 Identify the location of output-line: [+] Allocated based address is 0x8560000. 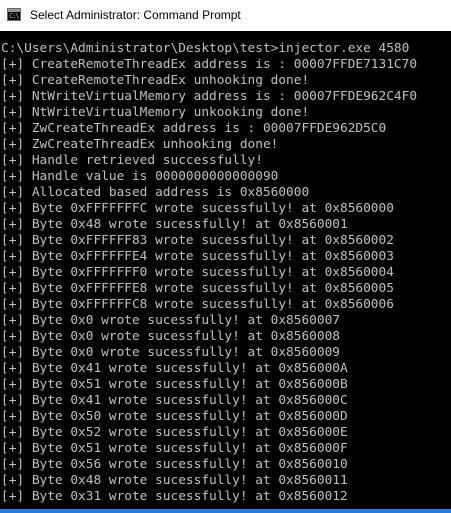
(155, 192).